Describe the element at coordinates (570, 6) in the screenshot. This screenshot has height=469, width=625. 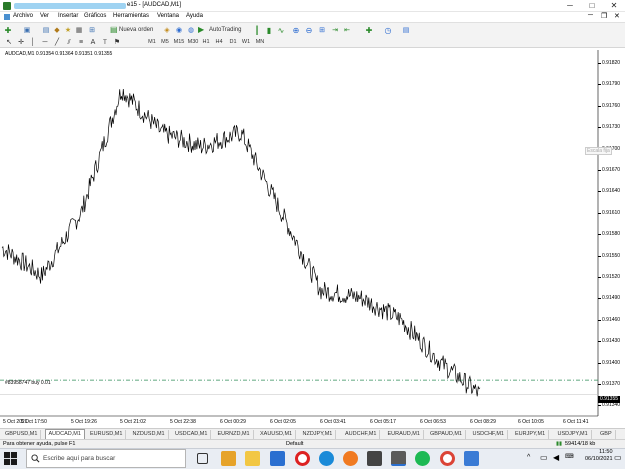
I see `minimize-button: ─` at that location.